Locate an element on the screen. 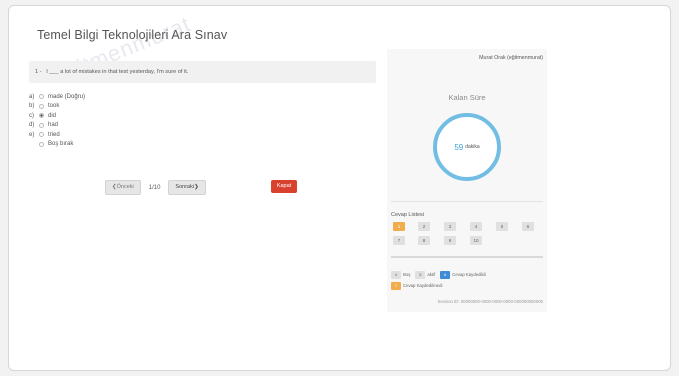  answer-cell-9: 9 is located at coordinates (450, 240).